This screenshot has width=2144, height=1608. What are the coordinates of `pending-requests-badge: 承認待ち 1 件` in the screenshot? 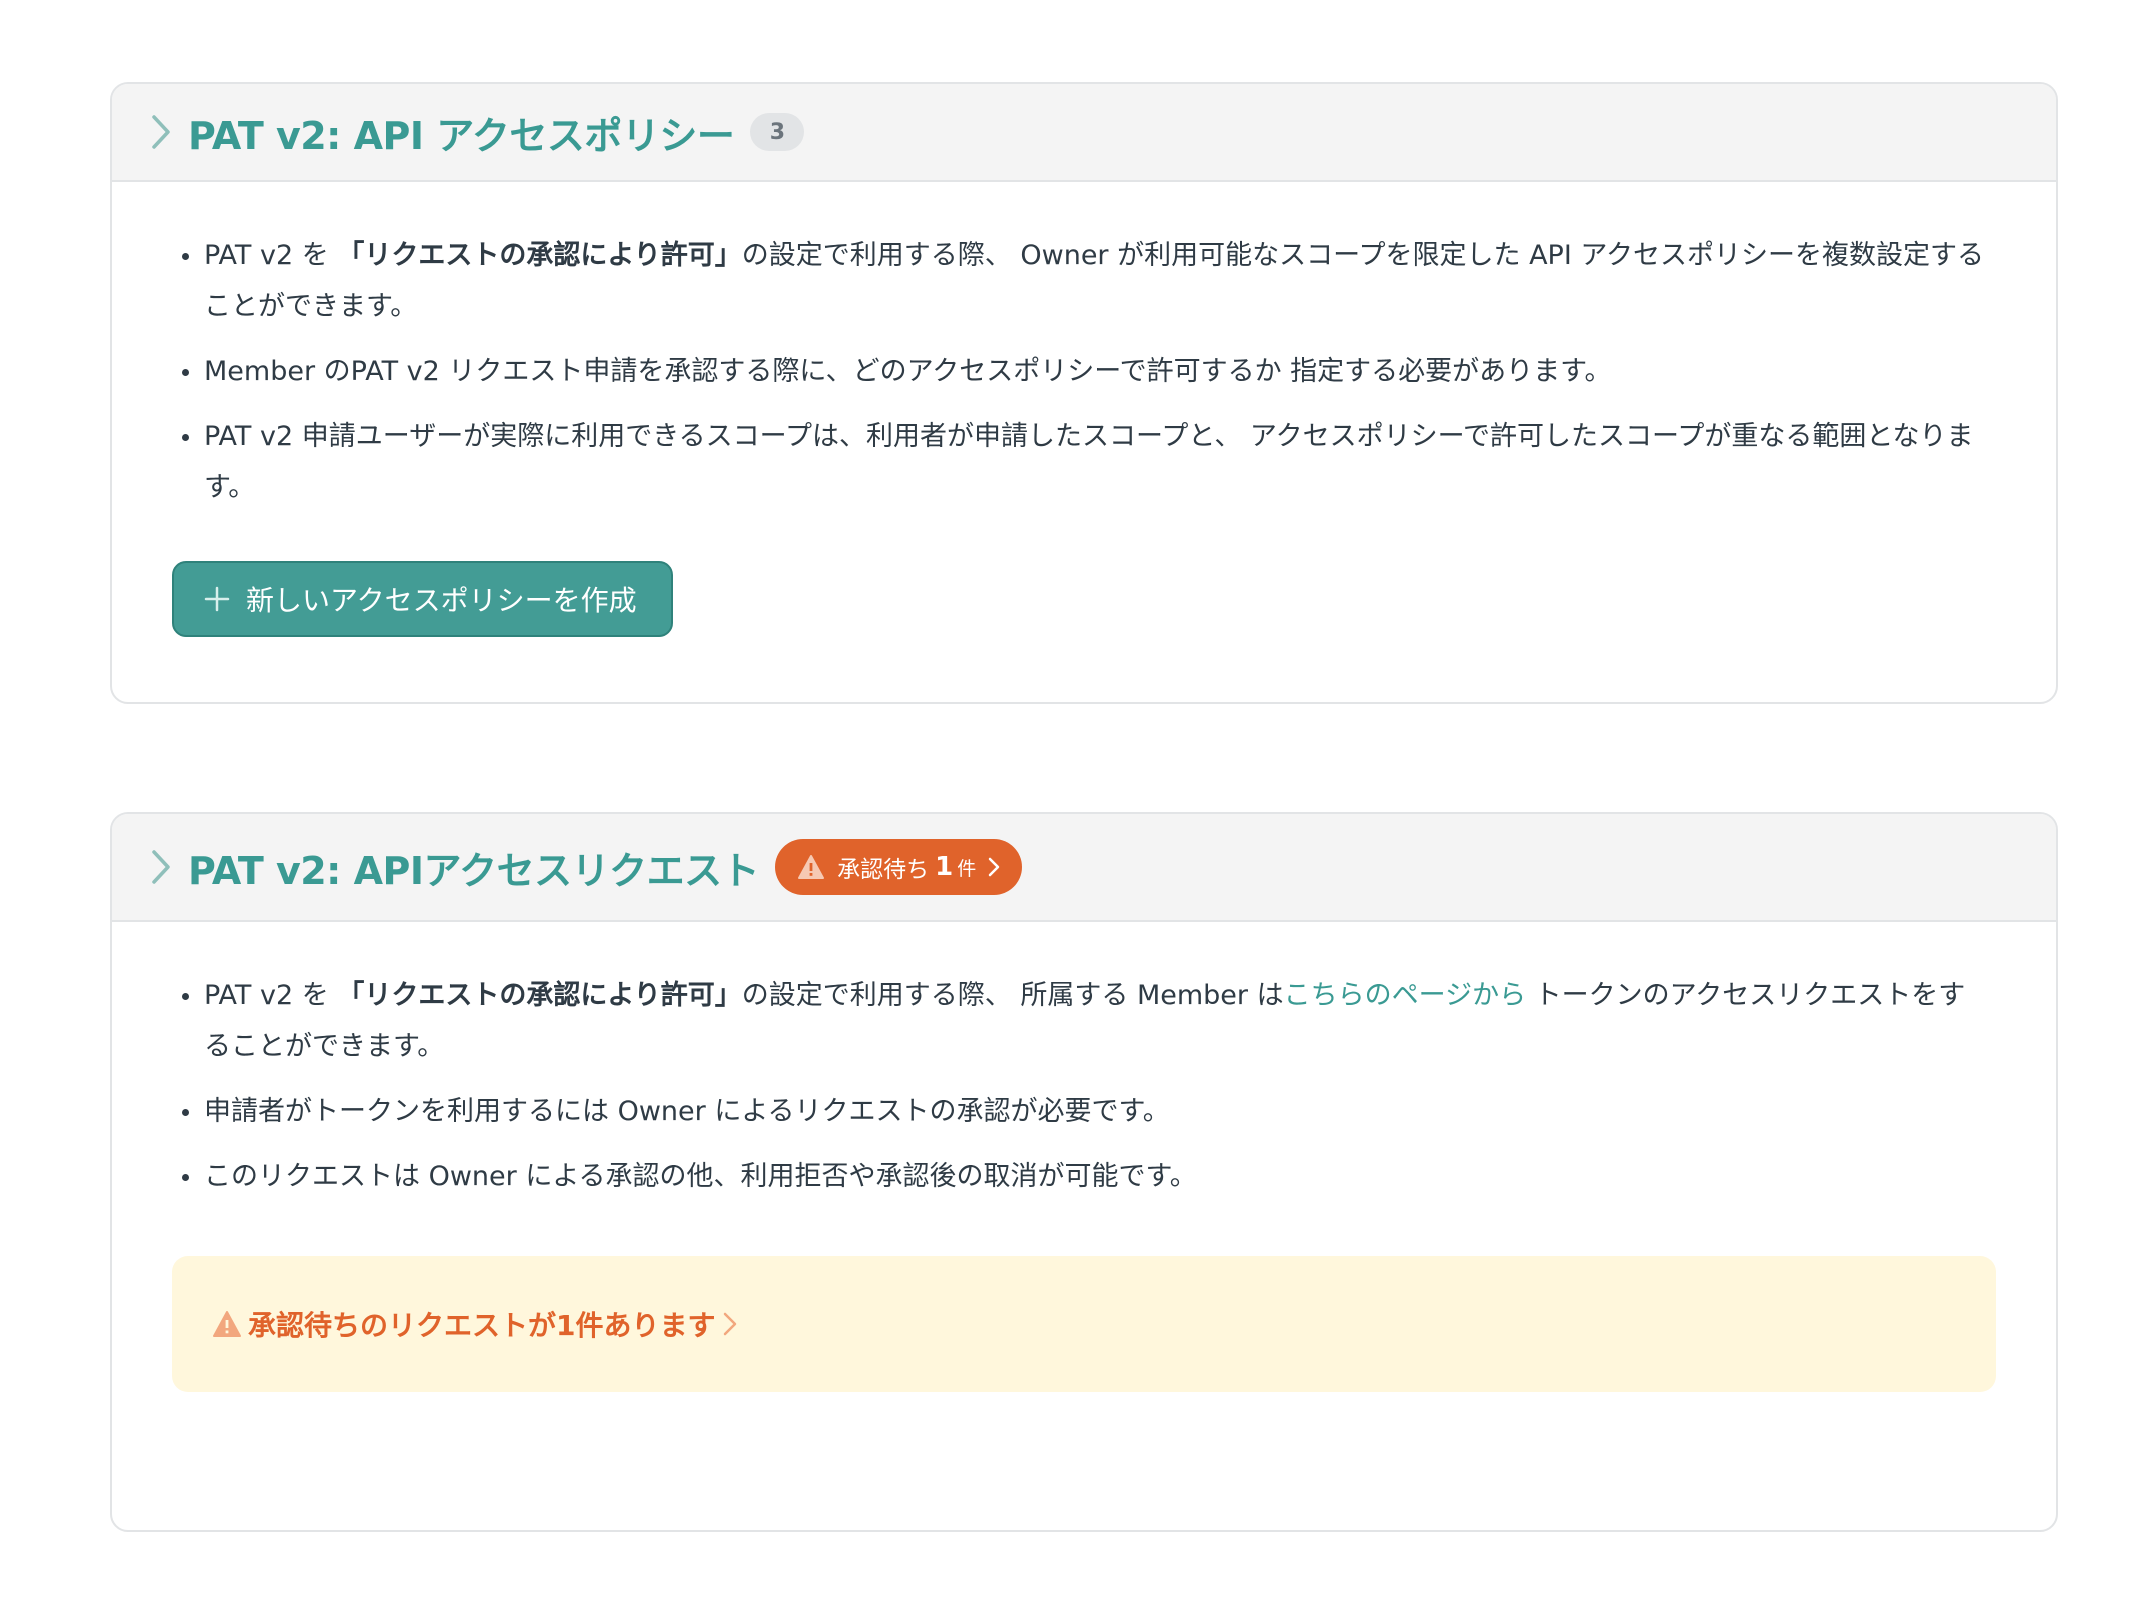 It's located at (899, 867).